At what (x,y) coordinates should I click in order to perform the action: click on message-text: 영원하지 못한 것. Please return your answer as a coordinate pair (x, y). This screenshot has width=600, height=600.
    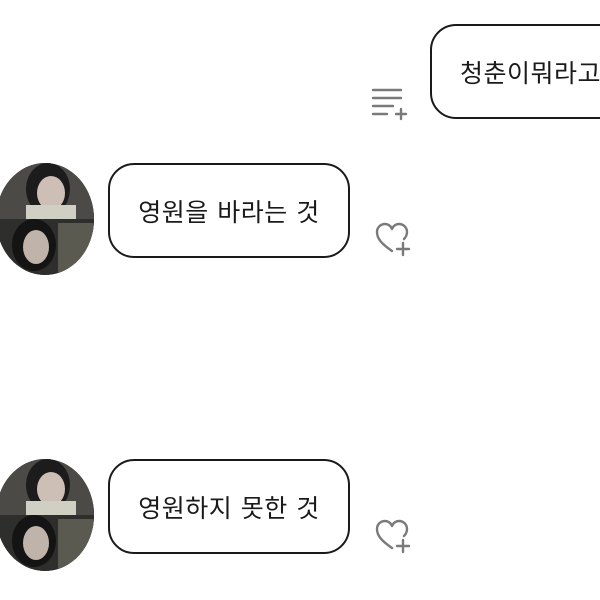
    Looking at the image, I should click on (229, 508).